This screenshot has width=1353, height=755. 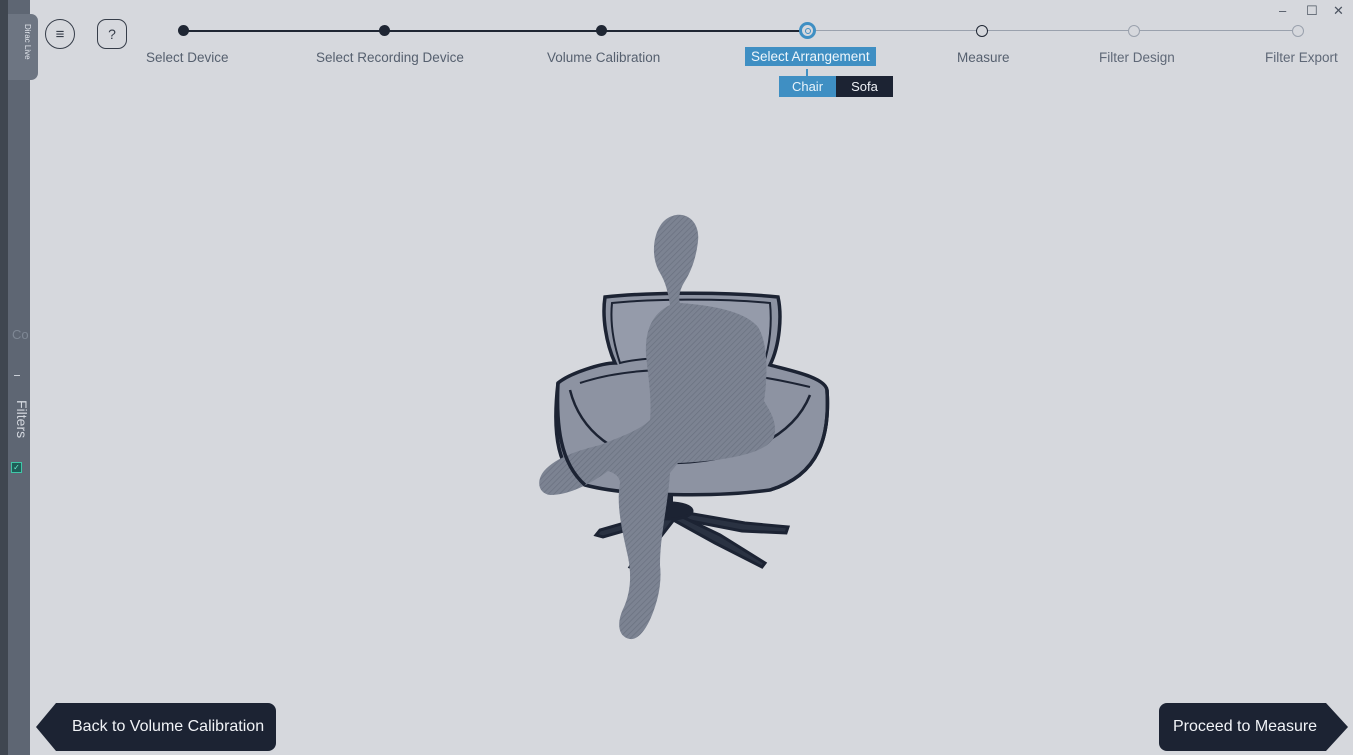 I want to click on stepper-line-completed, so click(x=496, y=31).